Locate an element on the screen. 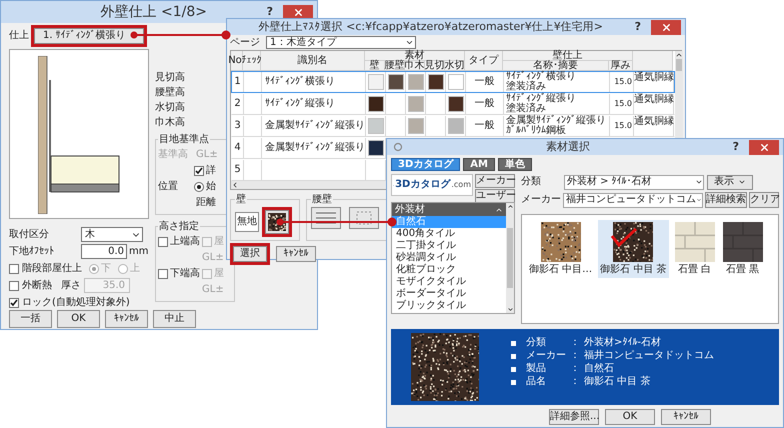  plain-button: 無地 is located at coordinates (247, 222).